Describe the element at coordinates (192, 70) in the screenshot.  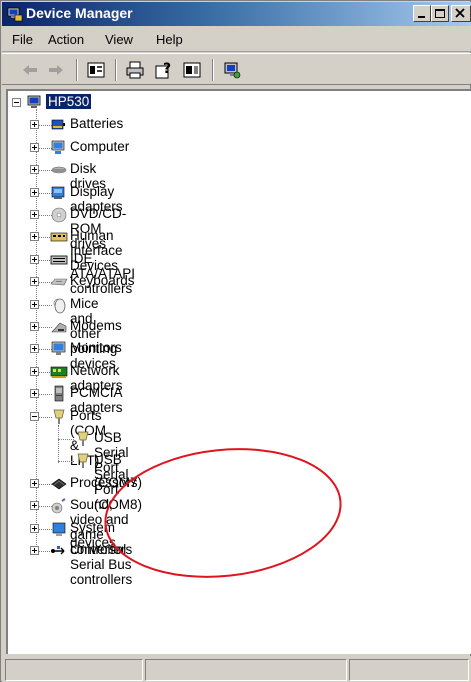
I see `toggle-pane-icon` at that location.